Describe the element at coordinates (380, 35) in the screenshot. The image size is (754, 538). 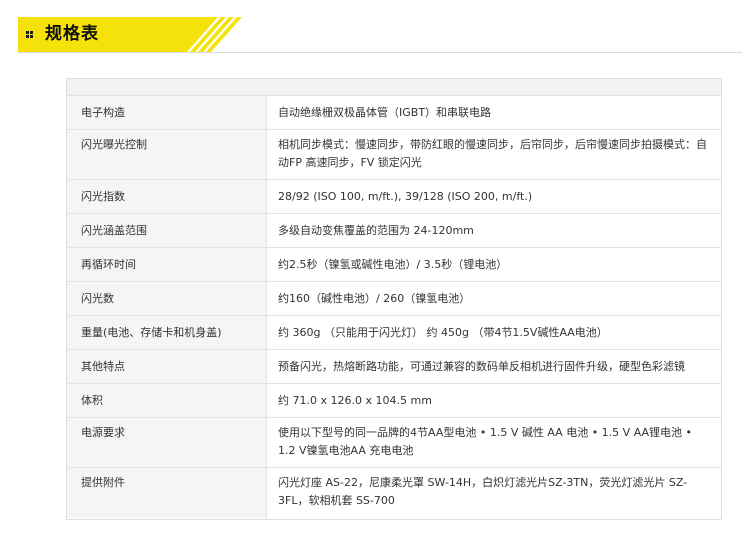
I see `section-header: 规格表` at that location.